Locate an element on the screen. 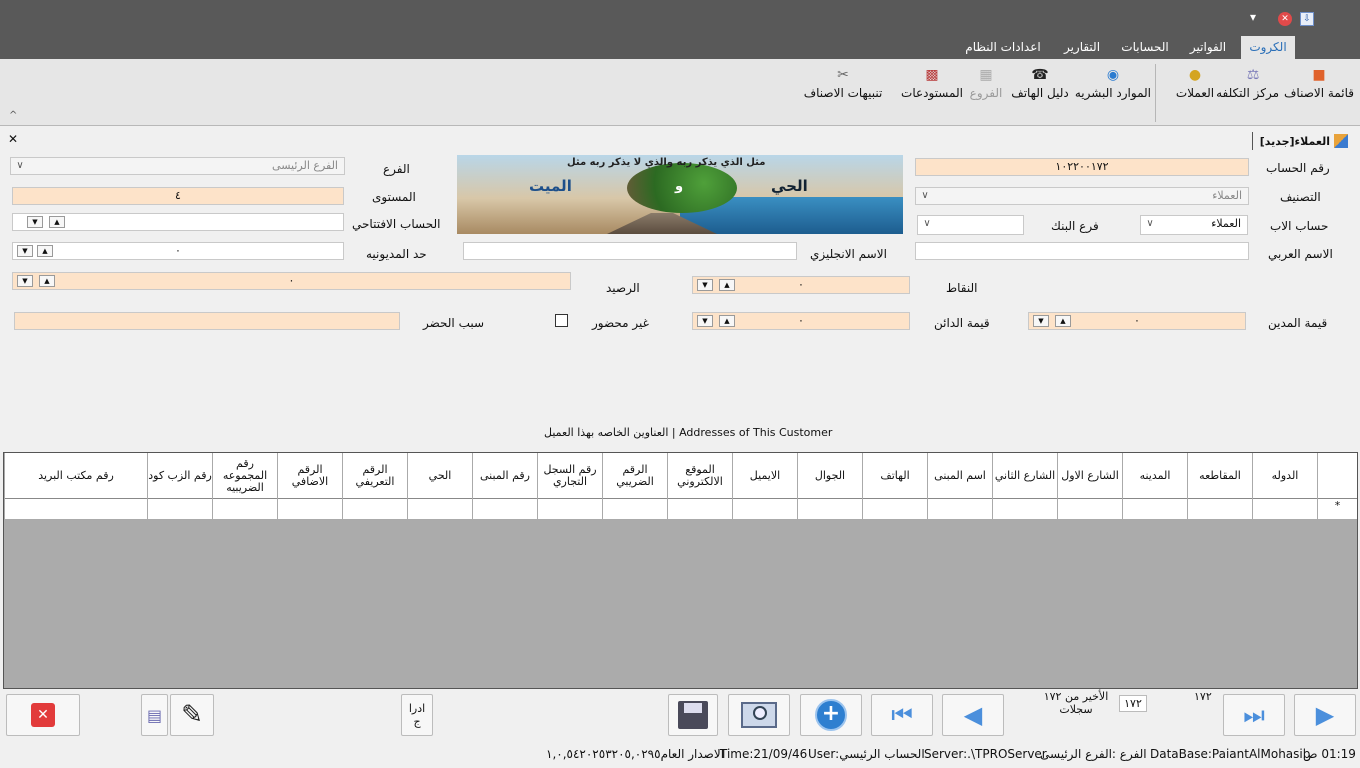 This screenshot has height=768, width=1360. grid-column-header: الجوال is located at coordinates (829, 476).